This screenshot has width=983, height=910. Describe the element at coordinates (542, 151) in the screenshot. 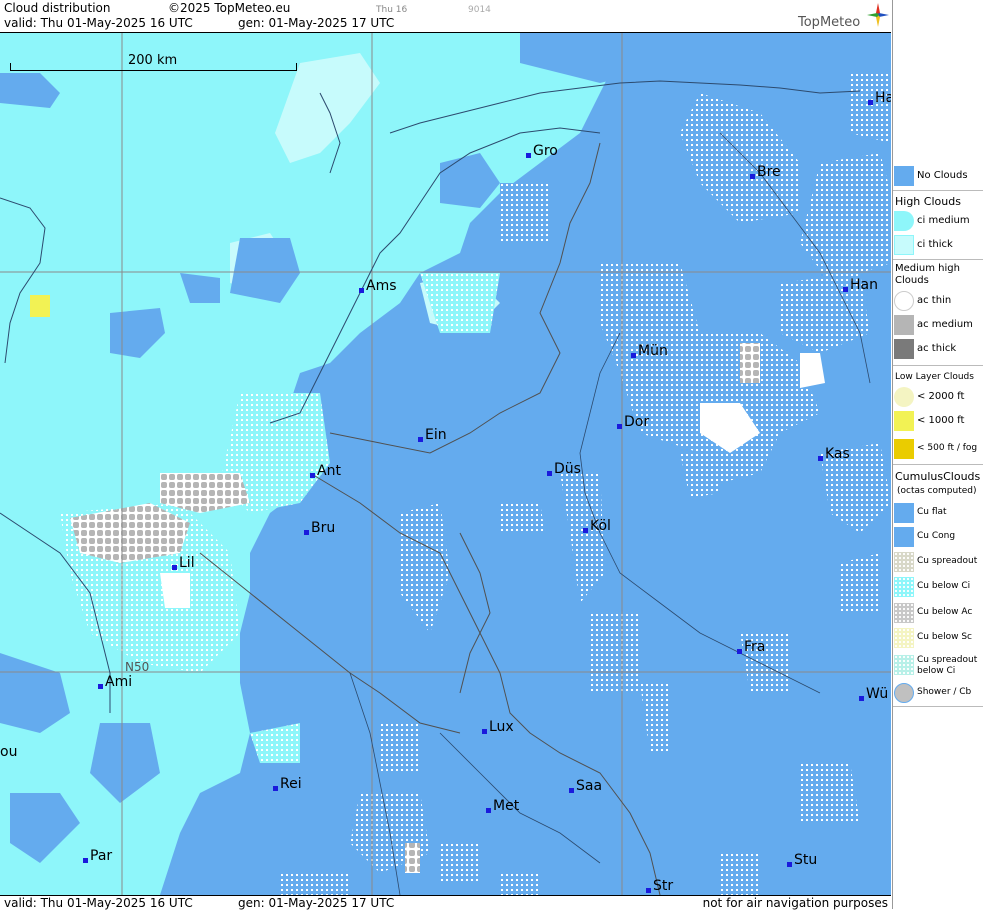

I see `city-label: Gro` at that location.